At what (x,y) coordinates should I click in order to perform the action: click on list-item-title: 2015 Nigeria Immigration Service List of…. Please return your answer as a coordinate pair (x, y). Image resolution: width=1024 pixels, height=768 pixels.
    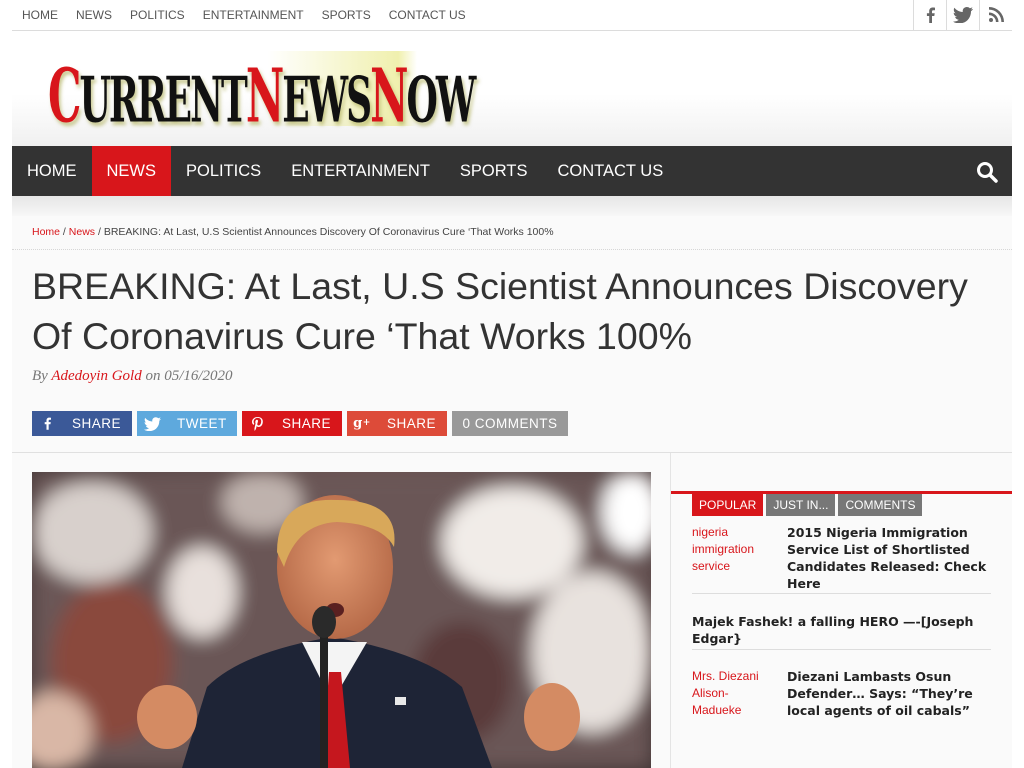
    Looking at the image, I should click on (892, 558).